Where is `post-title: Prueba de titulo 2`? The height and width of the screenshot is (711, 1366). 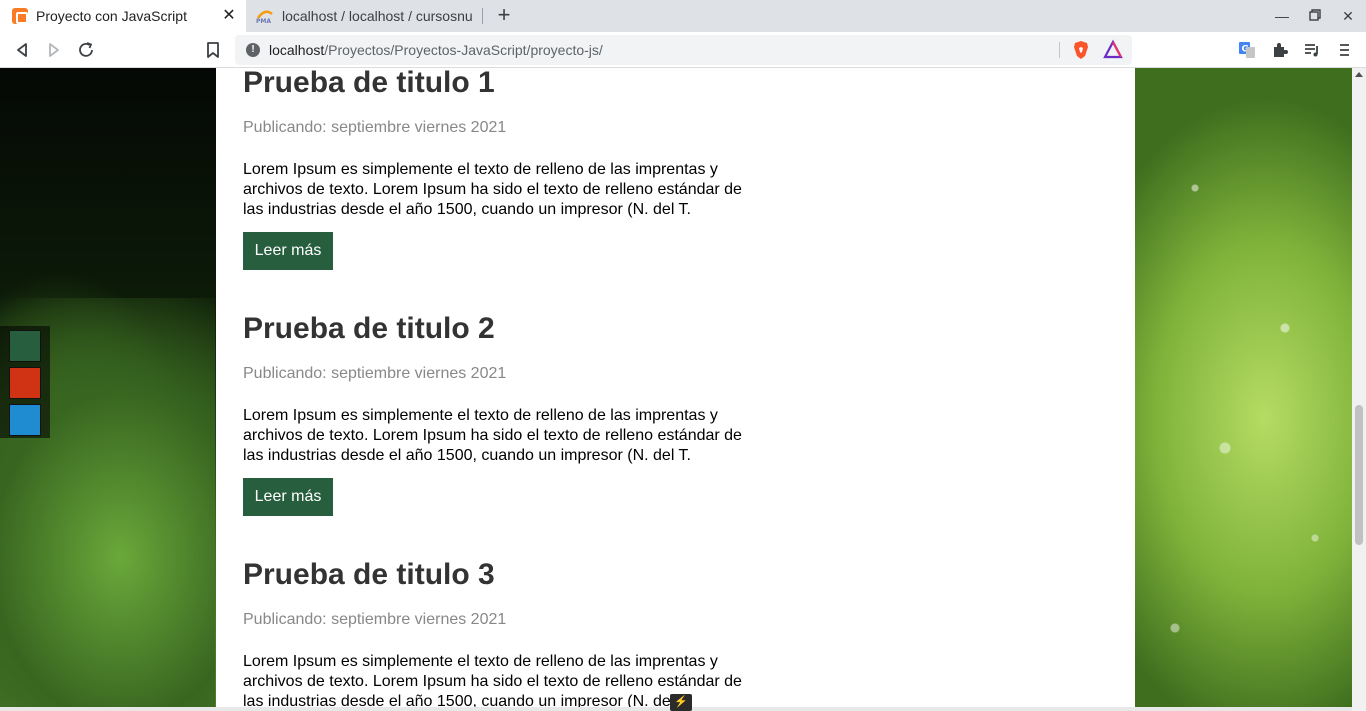 post-title: Prueba de titulo 2 is located at coordinates (369, 328).